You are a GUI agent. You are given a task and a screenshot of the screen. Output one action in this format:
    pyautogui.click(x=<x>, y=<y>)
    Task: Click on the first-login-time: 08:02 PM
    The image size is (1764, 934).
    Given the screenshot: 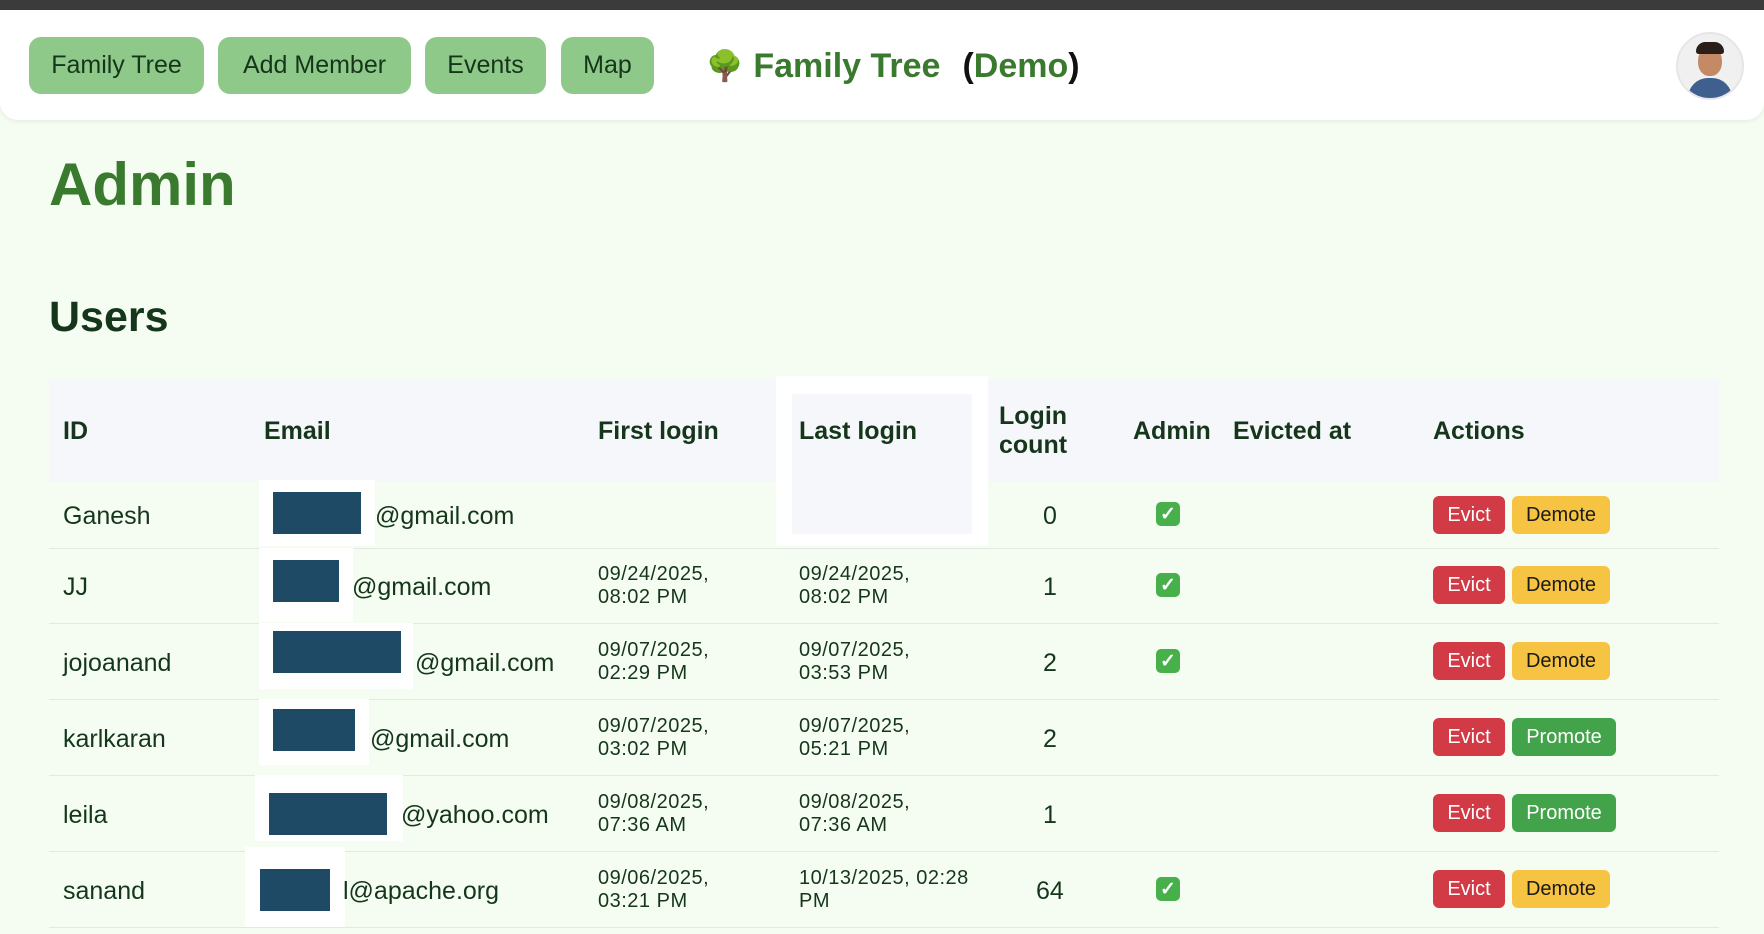 What is the action you would take?
    pyautogui.click(x=643, y=597)
    